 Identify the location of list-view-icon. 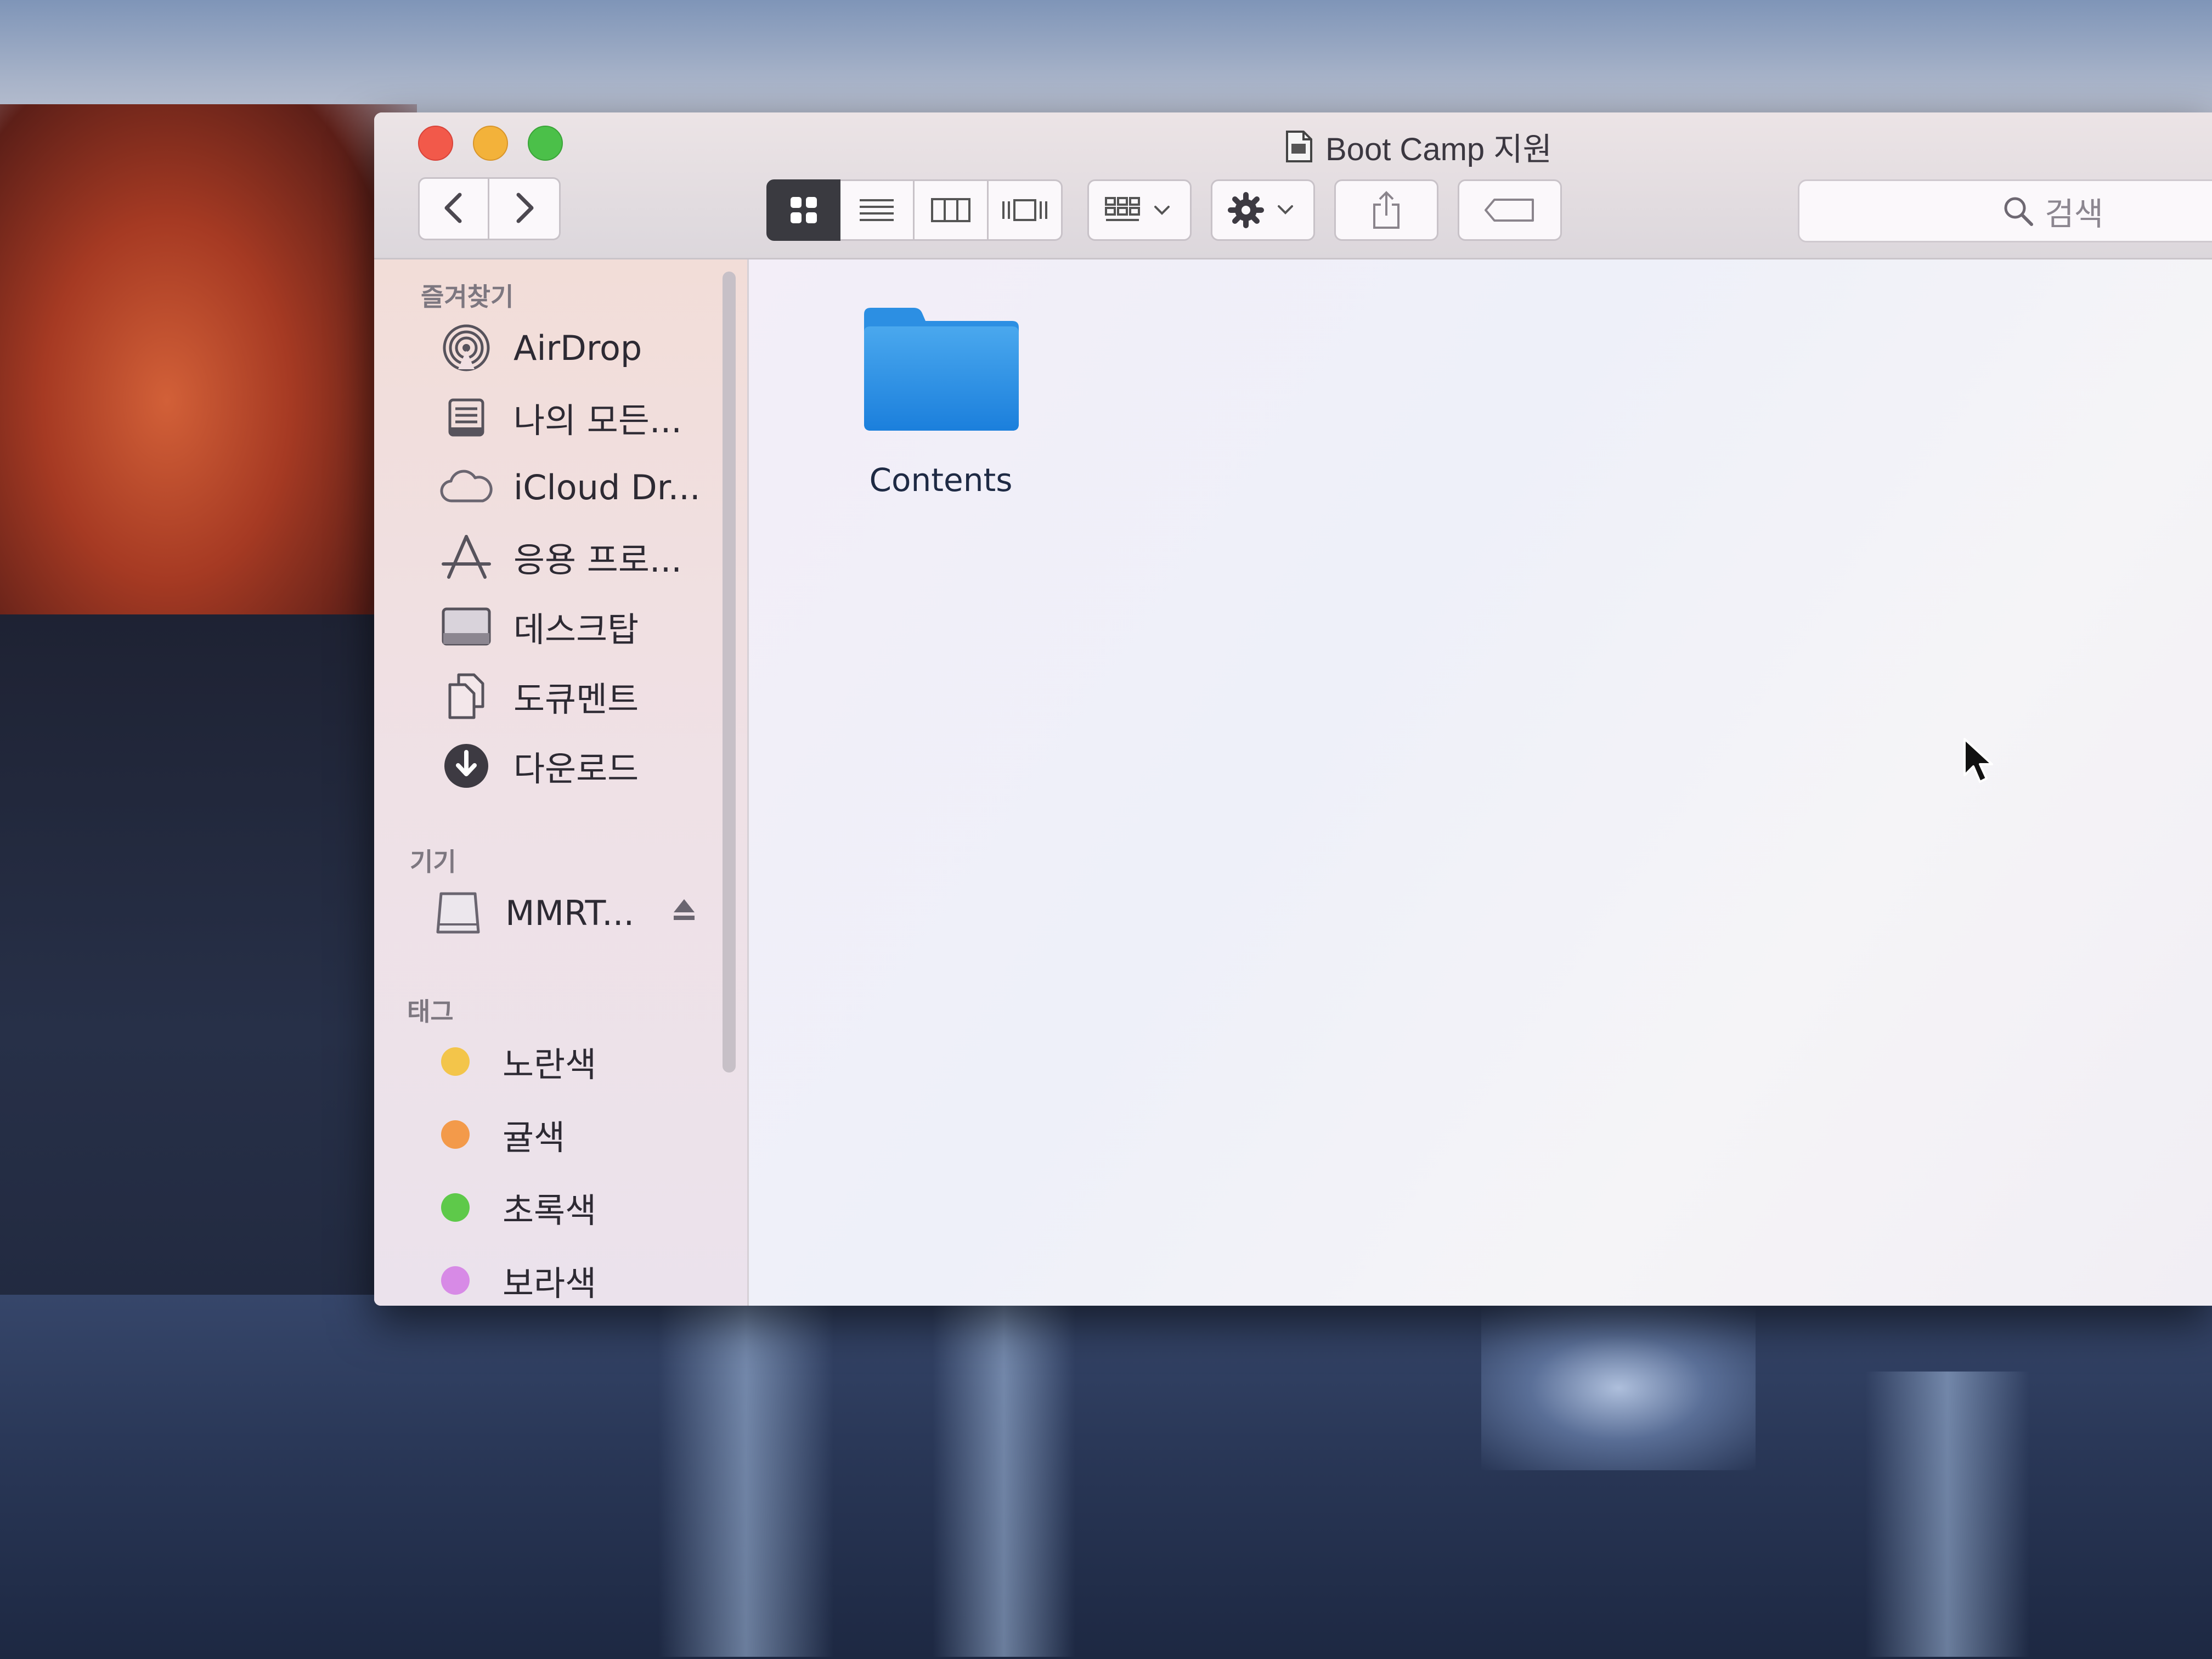
(877, 210).